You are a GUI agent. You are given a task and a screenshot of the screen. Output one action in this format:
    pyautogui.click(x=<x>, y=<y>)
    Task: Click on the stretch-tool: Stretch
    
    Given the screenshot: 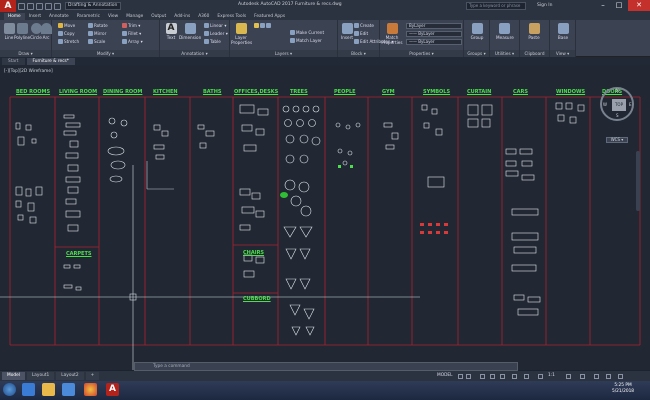 What is the action you would take?
    pyautogui.click(x=68, y=41)
    